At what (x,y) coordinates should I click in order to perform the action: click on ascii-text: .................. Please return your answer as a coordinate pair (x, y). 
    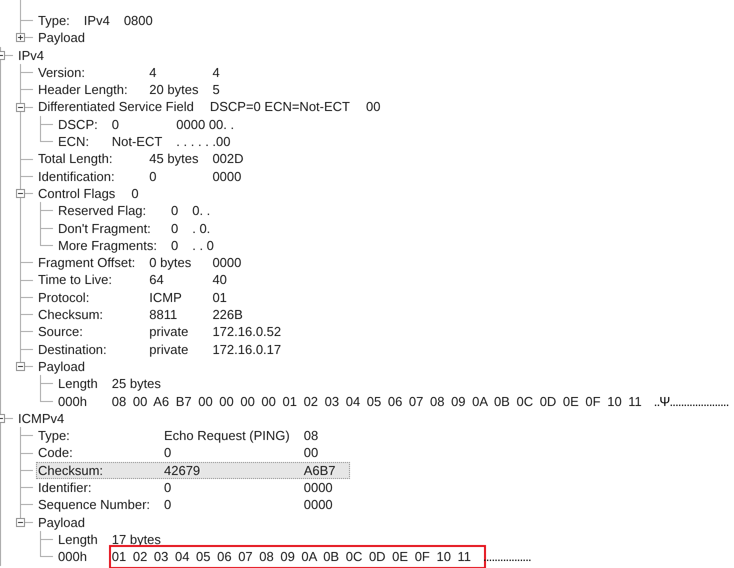
    Looking at the image, I should click on (507, 557).